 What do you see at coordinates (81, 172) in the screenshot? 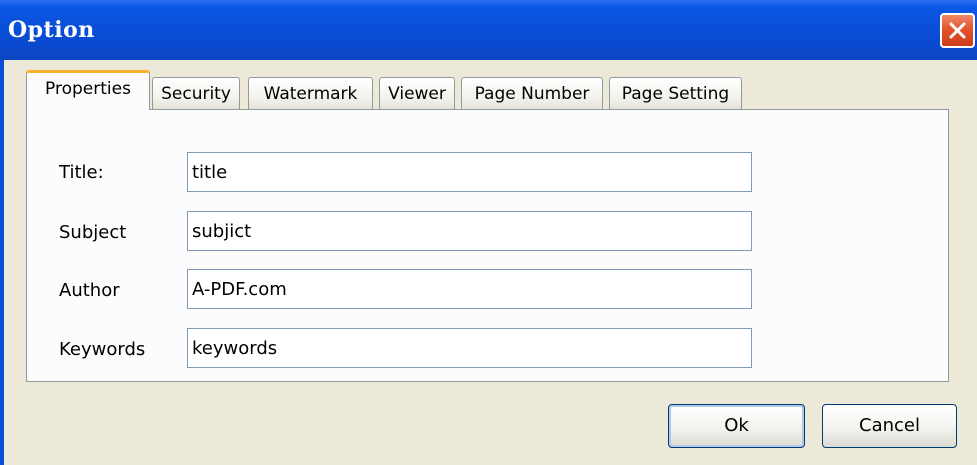
I see `title-label: Title:` at bounding box center [81, 172].